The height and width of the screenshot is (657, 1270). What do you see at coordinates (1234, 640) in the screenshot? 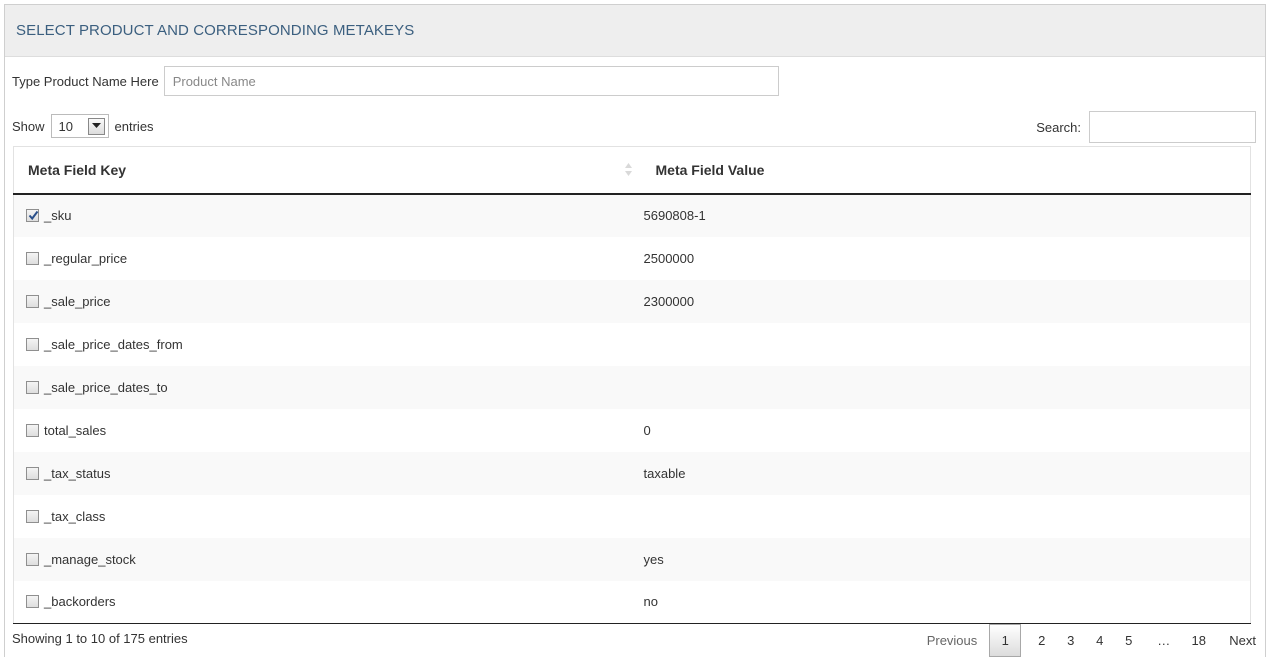
I see `next-page-button: Next` at bounding box center [1234, 640].